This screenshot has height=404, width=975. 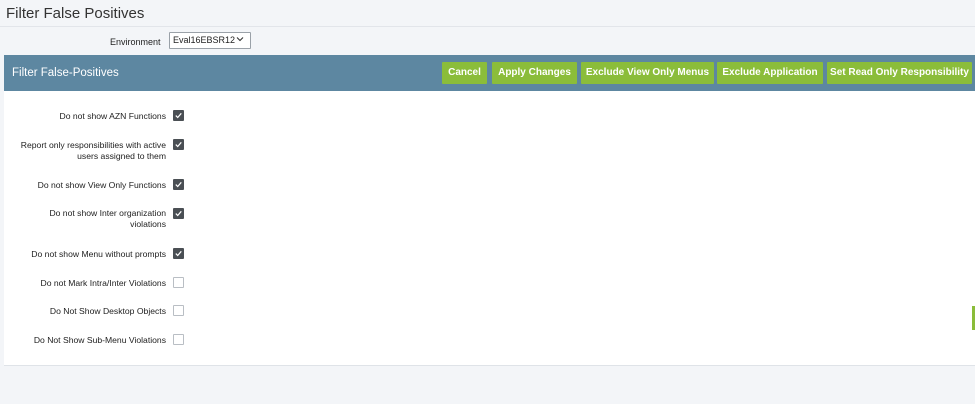 I want to click on set-read-only-responsibility-button: Set Read Only Responsibility, so click(x=899, y=73).